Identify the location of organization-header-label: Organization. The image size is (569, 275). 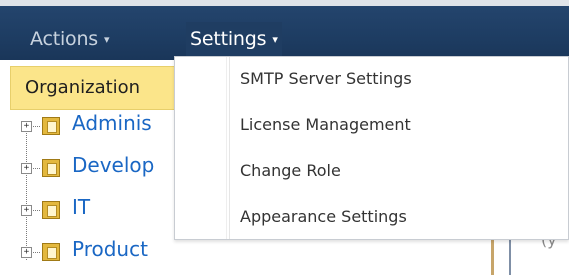
(83, 87).